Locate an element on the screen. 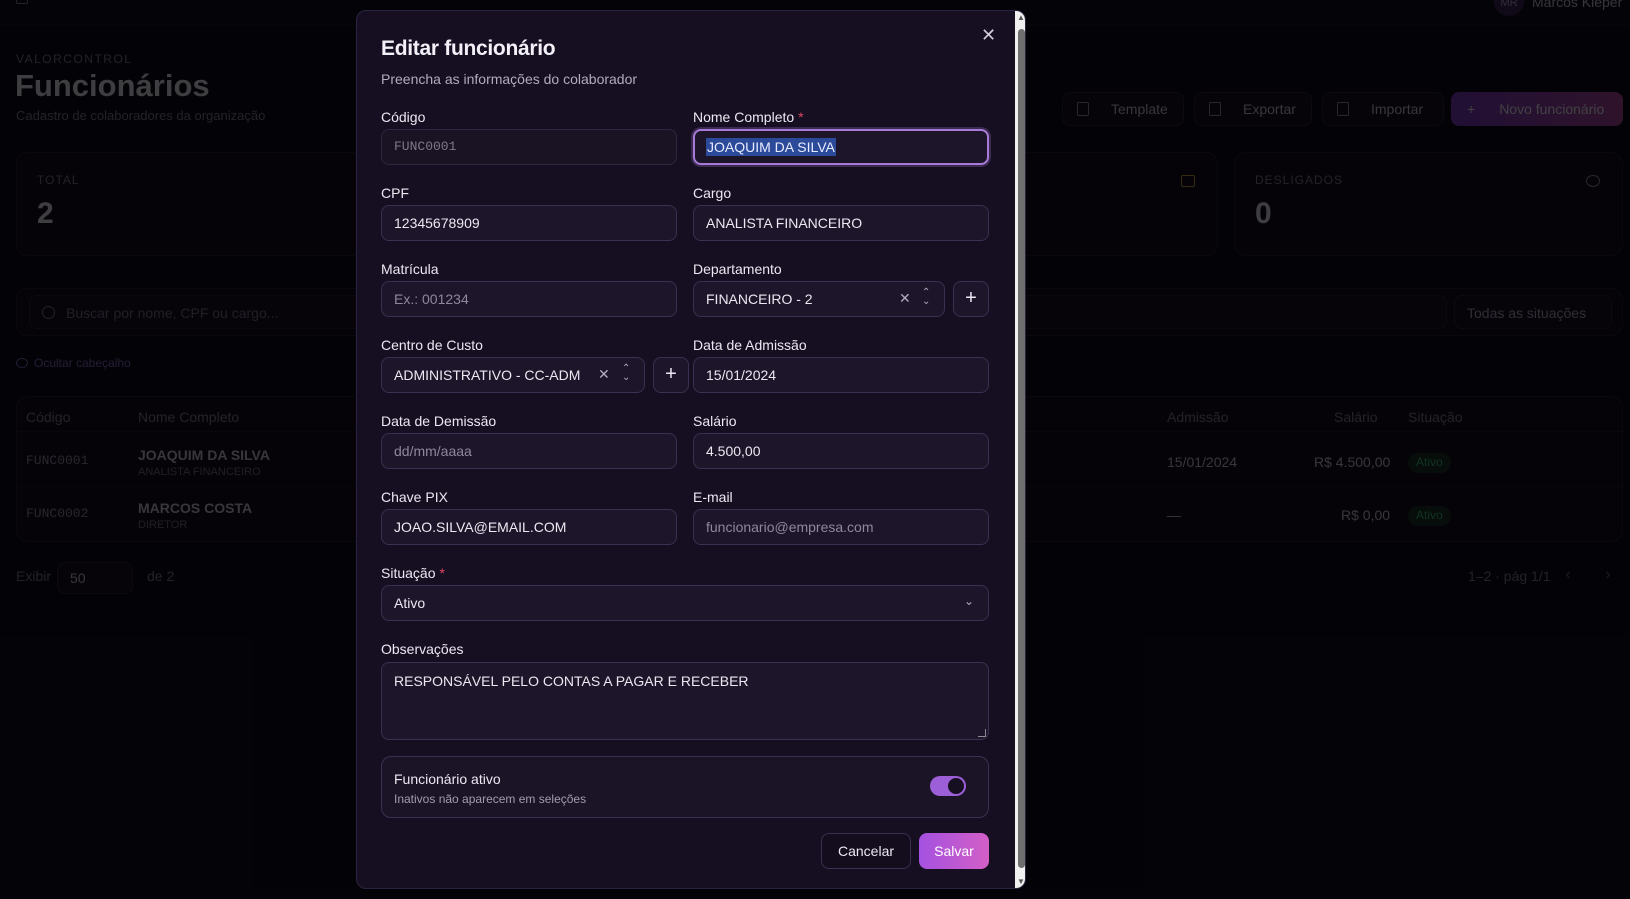 The width and height of the screenshot is (1630, 899). switch-title: Funcionário ativo is located at coordinates (447, 779).